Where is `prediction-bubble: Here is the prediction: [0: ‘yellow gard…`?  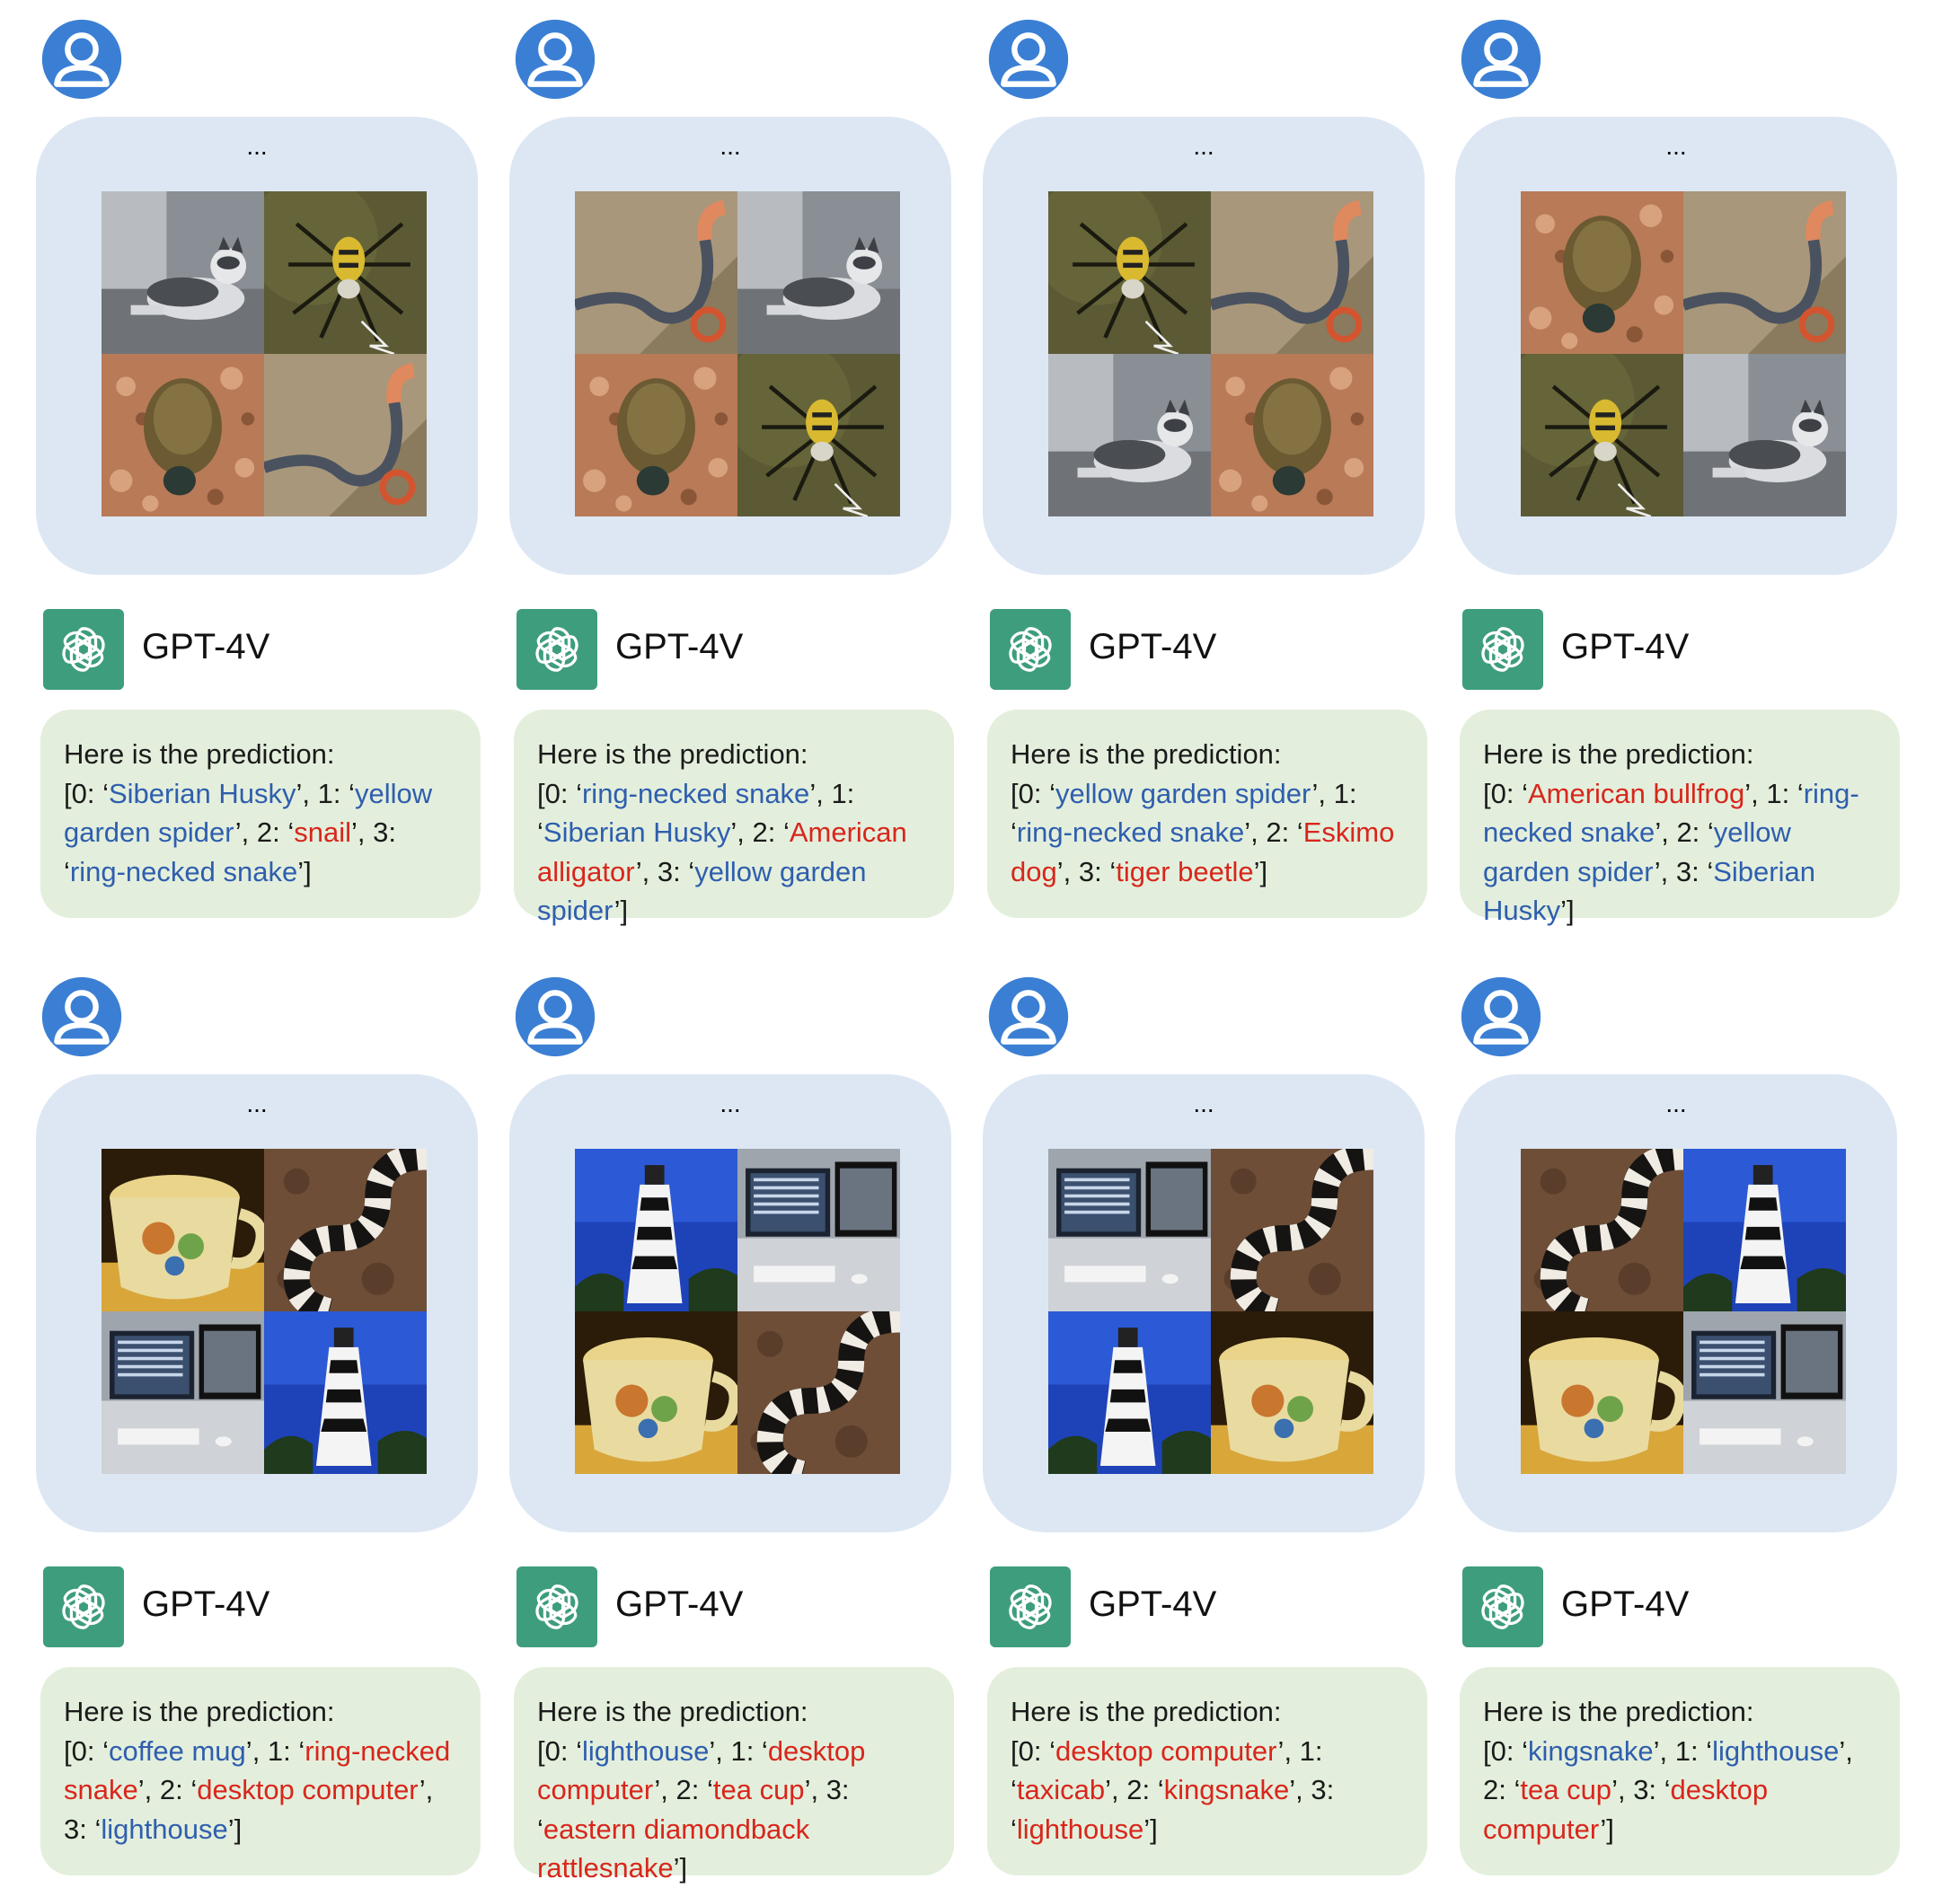
prediction-bubble: Here is the prediction: [0: ‘yellow gard… is located at coordinates (1207, 814).